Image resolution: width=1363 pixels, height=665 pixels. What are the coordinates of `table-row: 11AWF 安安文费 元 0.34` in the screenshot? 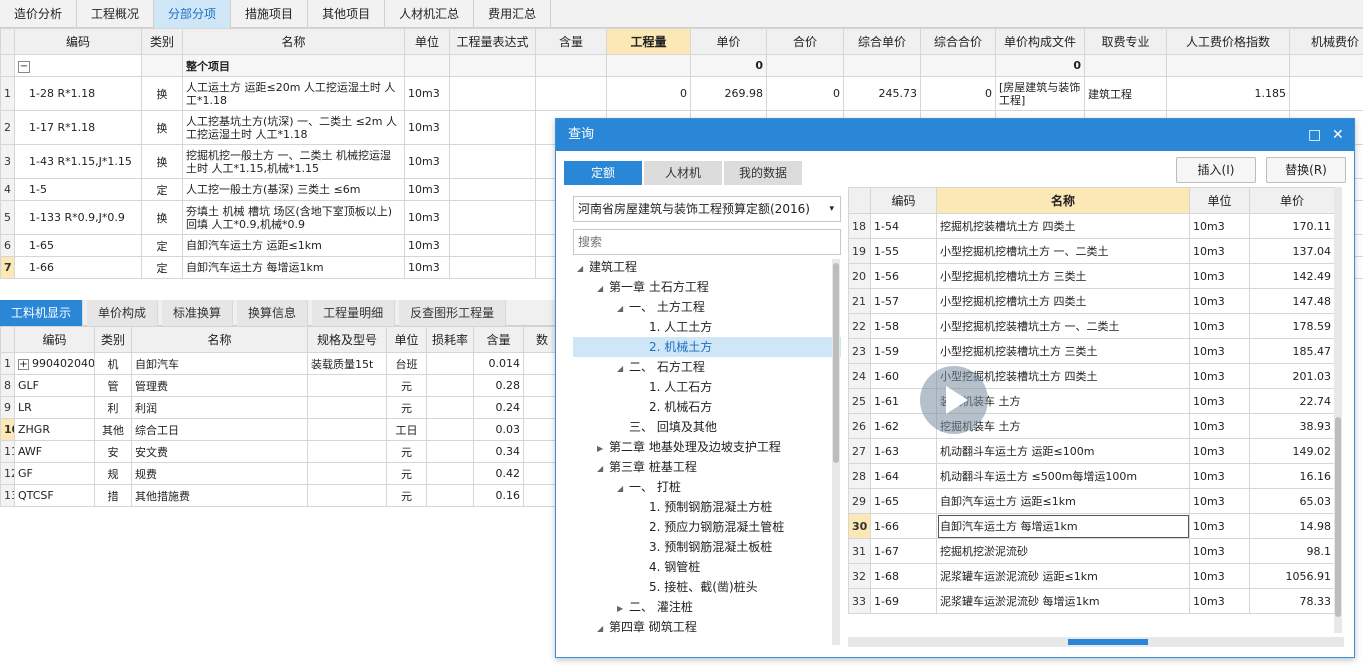 It's located at (280, 451).